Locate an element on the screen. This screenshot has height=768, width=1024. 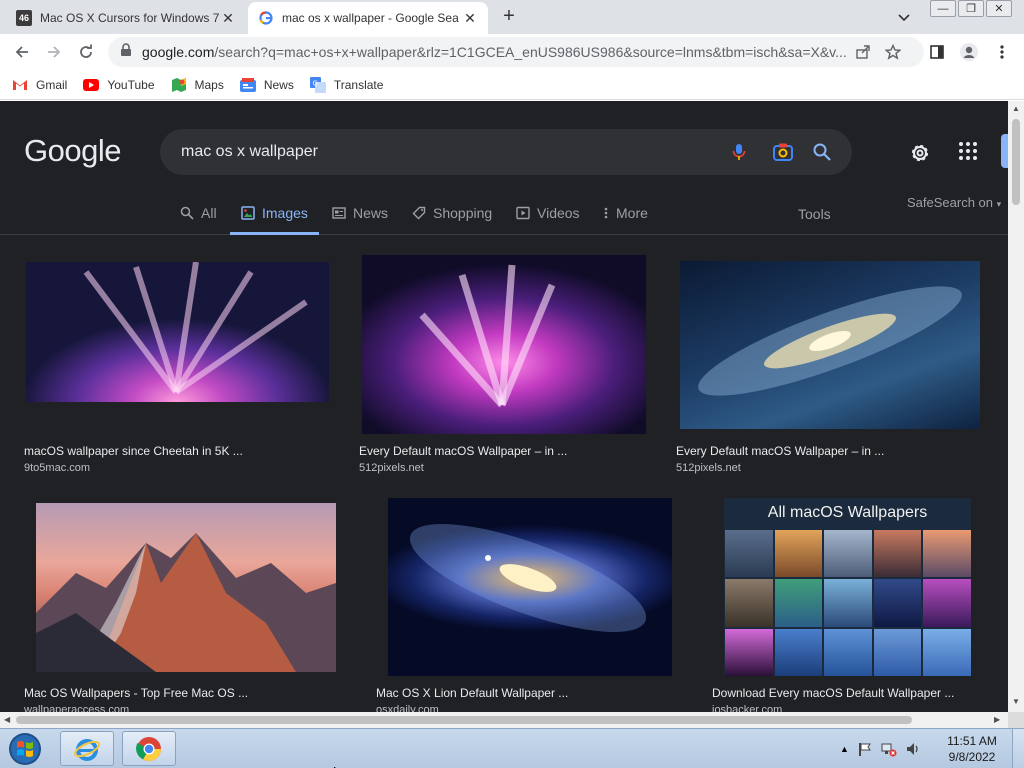
scroll-right-arrow-icon: ▶ is located at coordinates (997, 719).